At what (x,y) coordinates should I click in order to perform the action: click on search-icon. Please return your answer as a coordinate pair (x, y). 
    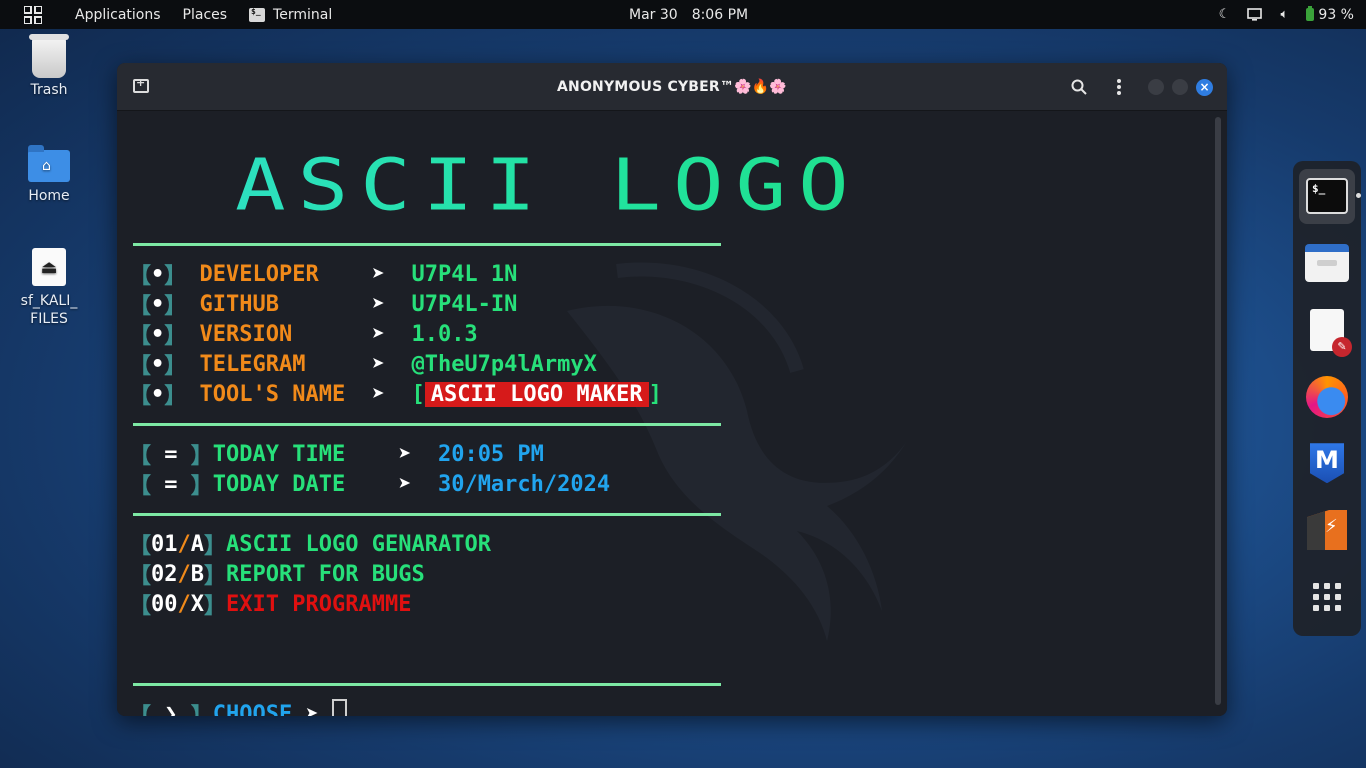
    Looking at the image, I should click on (1079, 87).